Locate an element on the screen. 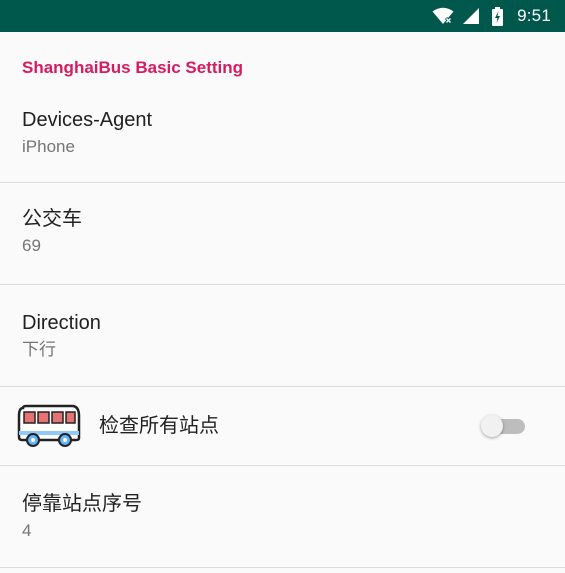 This screenshot has width=565, height=573. battery-charging-icon is located at coordinates (498, 16).